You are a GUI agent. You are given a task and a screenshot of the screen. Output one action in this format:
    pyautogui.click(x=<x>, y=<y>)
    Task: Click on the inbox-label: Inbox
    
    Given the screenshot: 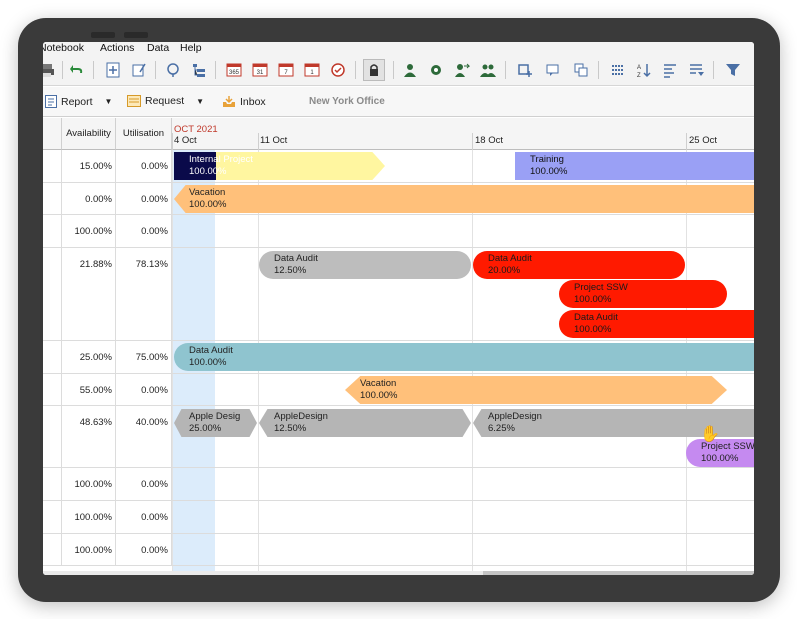 What is the action you would take?
    pyautogui.click(x=253, y=101)
    